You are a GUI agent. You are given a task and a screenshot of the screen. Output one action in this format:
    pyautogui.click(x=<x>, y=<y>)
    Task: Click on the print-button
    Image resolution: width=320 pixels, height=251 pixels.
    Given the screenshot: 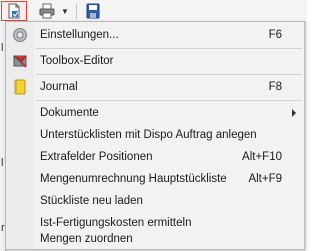 What is the action you would take?
    pyautogui.click(x=47, y=11)
    